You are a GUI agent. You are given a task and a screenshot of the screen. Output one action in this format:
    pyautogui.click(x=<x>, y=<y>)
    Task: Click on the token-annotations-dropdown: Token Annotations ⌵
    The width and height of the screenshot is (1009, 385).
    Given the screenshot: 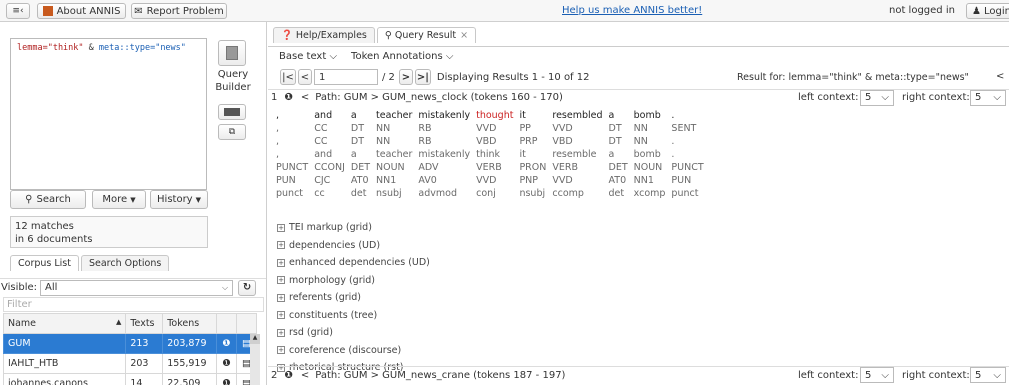 What is the action you would take?
    pyautogui.click(x=402, y=56)
    